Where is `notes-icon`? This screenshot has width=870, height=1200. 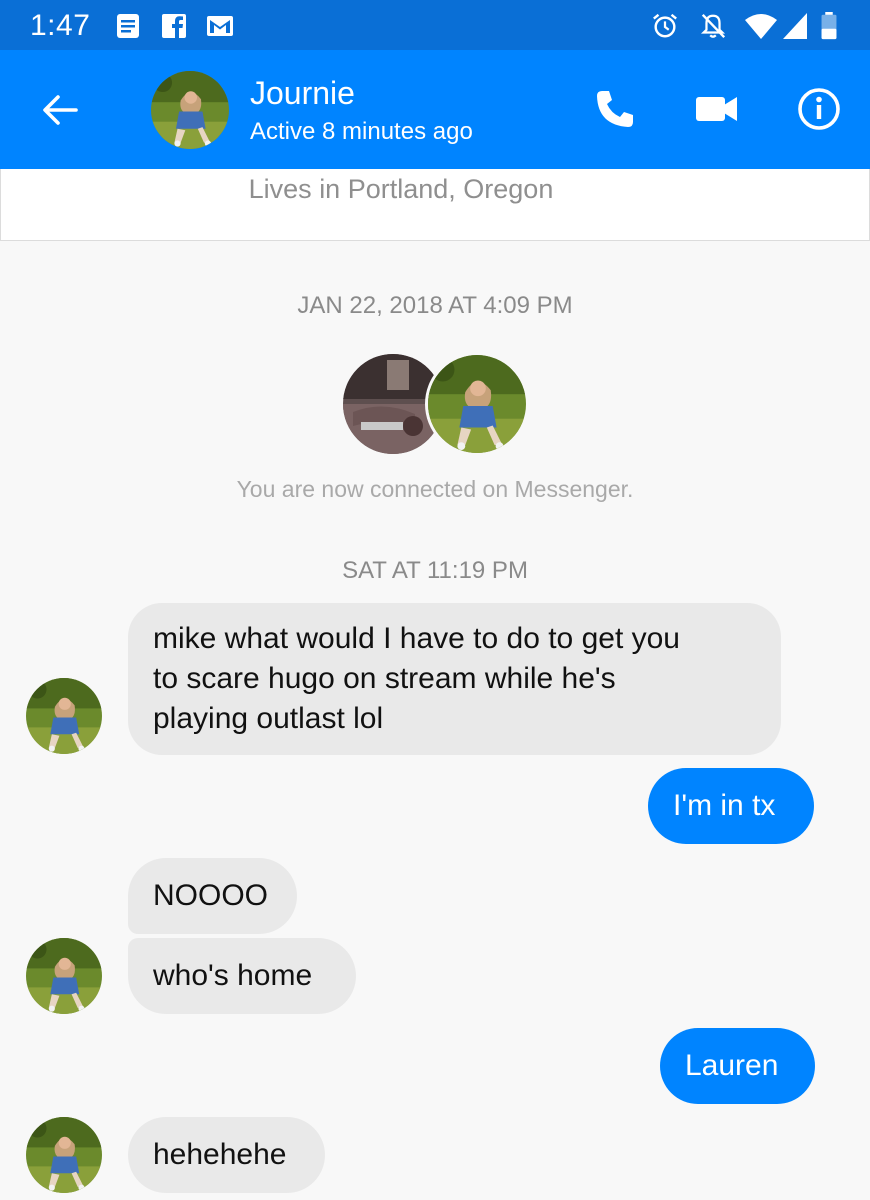
notes-icon is located at coordinates (128, 26).